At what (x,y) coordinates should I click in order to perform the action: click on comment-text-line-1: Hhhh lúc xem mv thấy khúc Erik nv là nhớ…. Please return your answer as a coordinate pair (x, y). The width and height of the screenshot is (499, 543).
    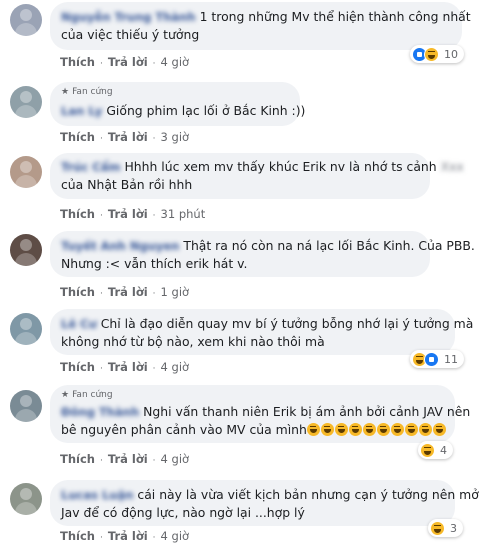
    Looking at the image, I should click on (280, 166).